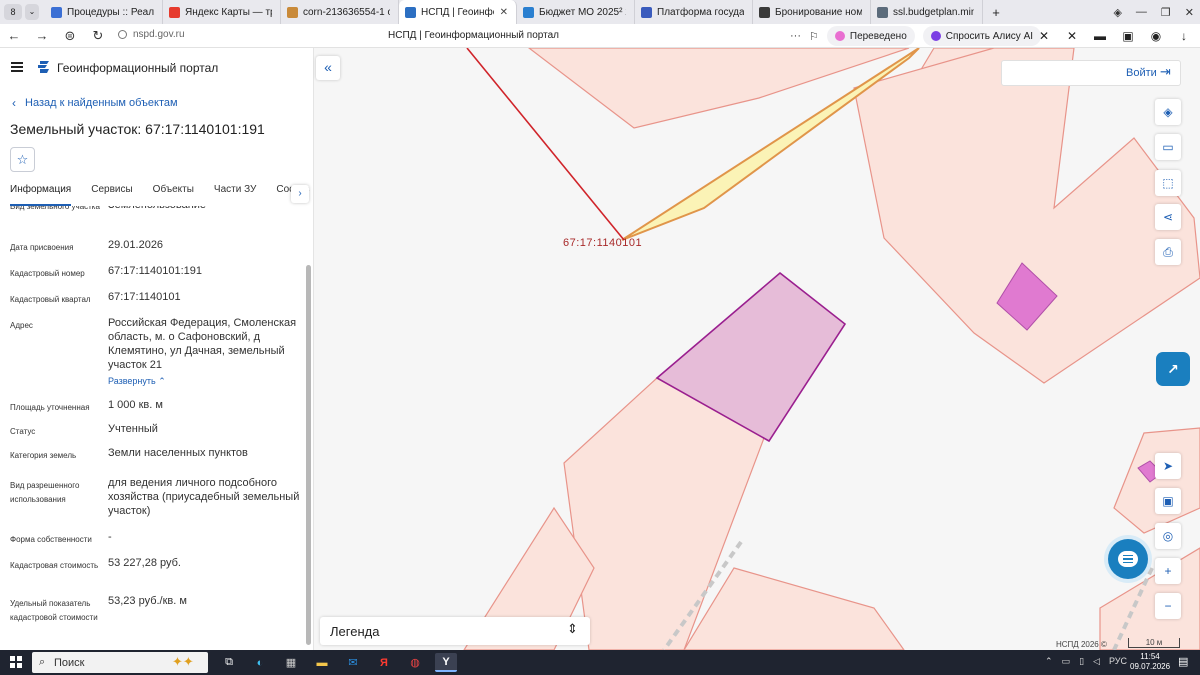  I want to click on download-icon: ↓, so click(1184, 36).